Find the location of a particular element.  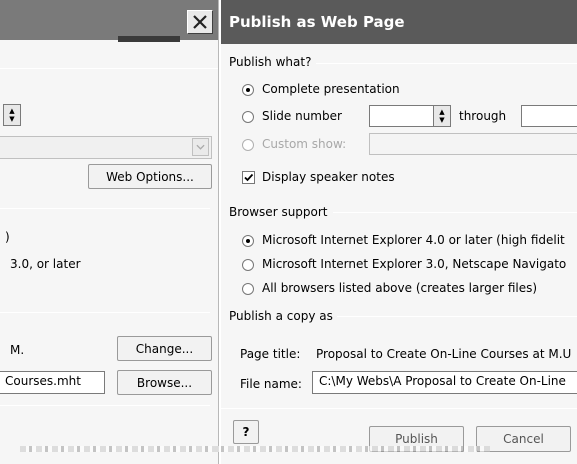

slide-from-spin: ▲ ▼ is located at coordinates (442, 116).